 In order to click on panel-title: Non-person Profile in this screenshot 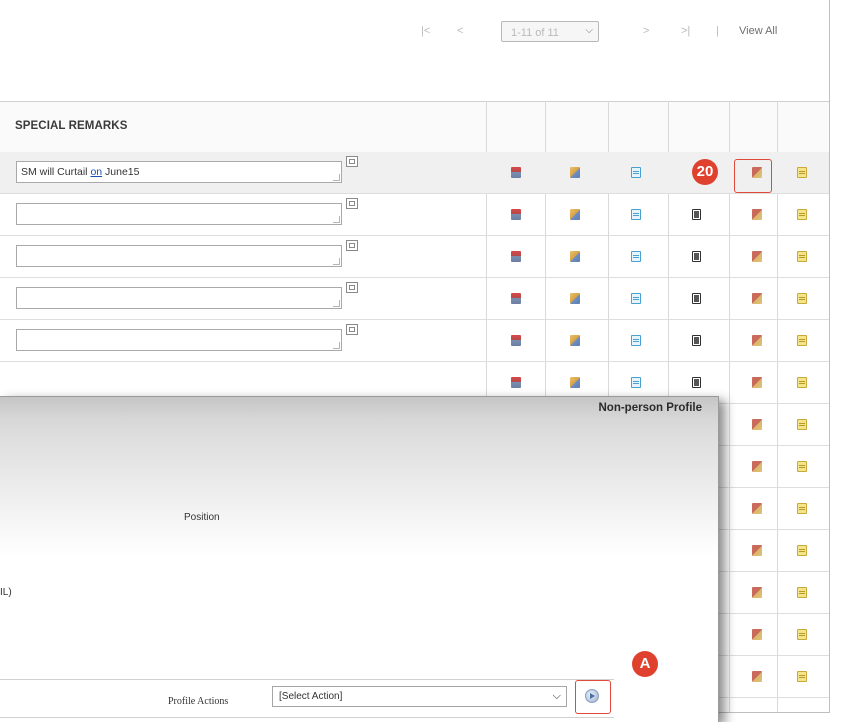, I will do `click(650, 408)`.